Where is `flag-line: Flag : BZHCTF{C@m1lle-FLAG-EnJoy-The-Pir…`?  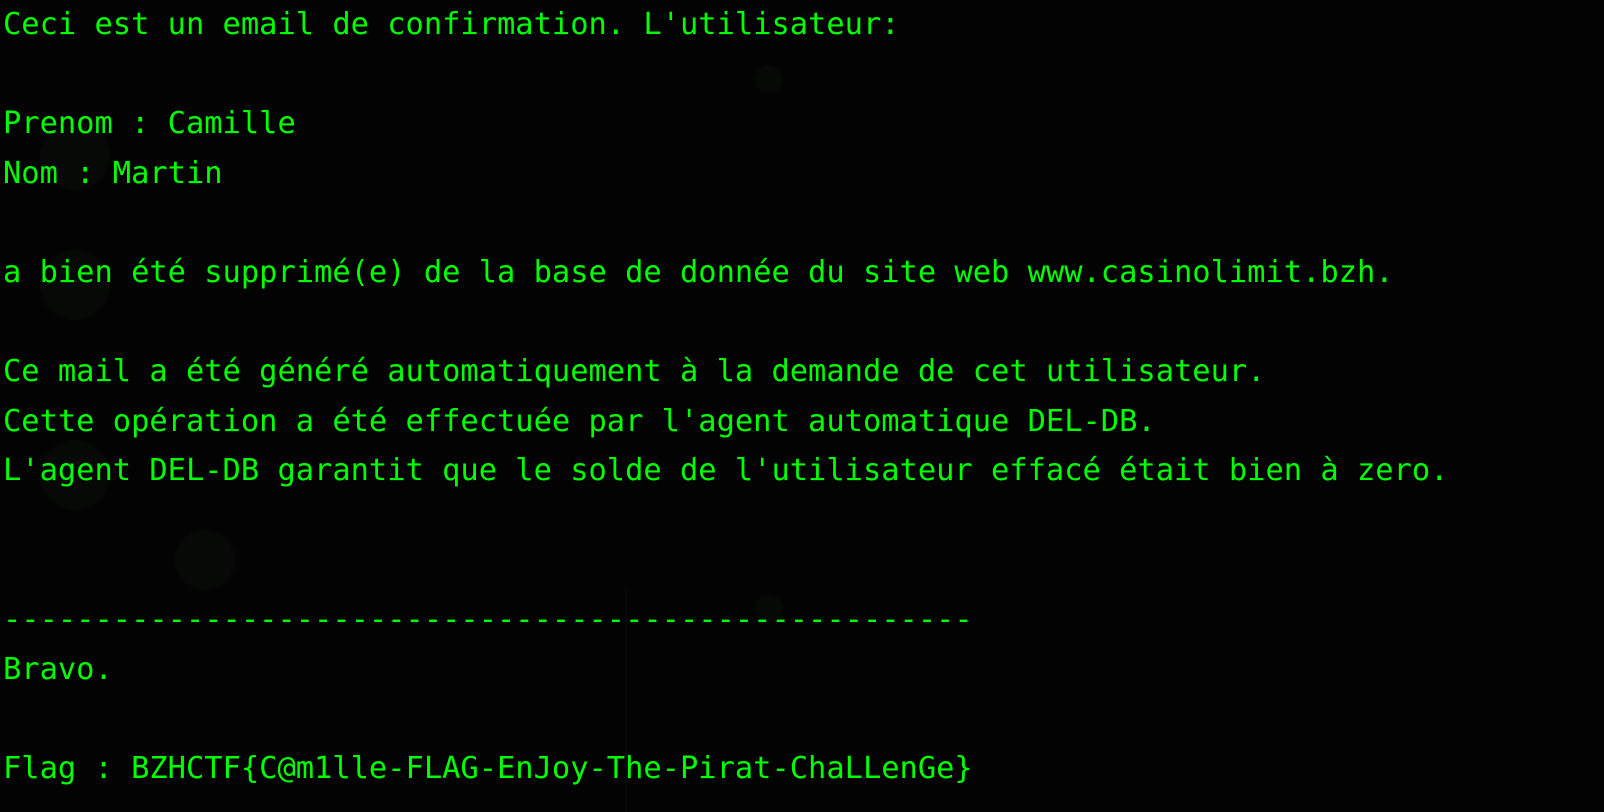 flag-line: Flag : BZHCTF{C@m1lle-FLAG-EnJoy-The-Pir… is located at coordinates (488, 768).